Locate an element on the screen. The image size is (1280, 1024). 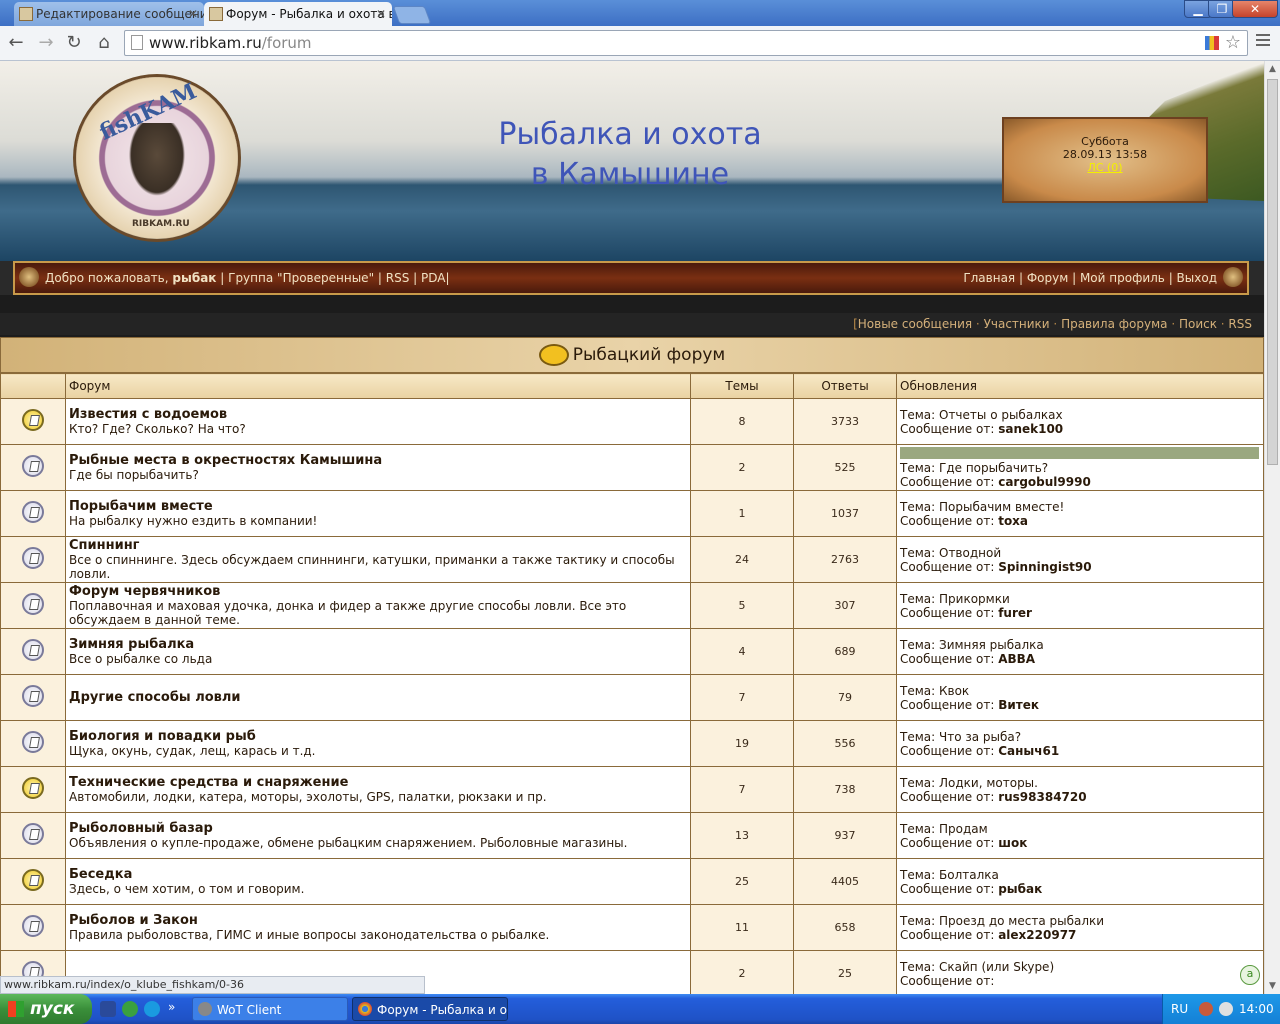
last-author-link: шок is located at coordinates (1012, 843).